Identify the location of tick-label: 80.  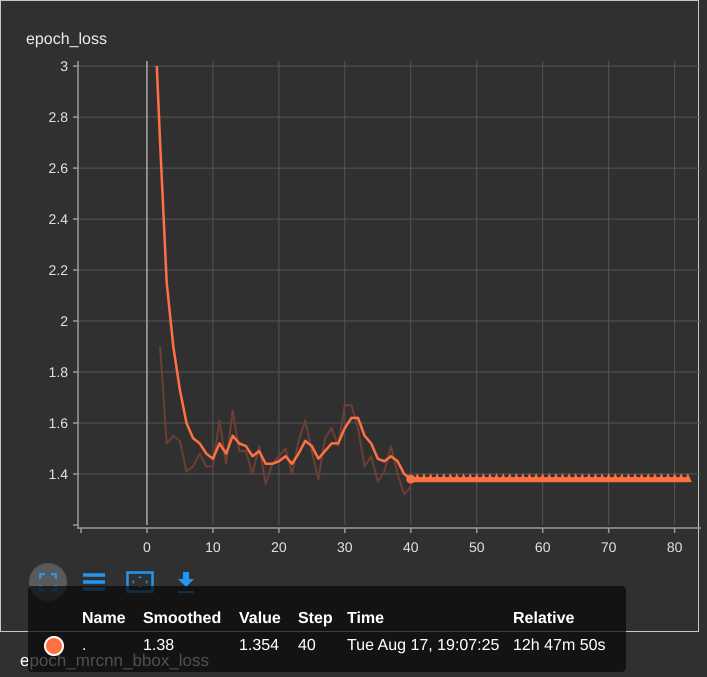
(674, 547).